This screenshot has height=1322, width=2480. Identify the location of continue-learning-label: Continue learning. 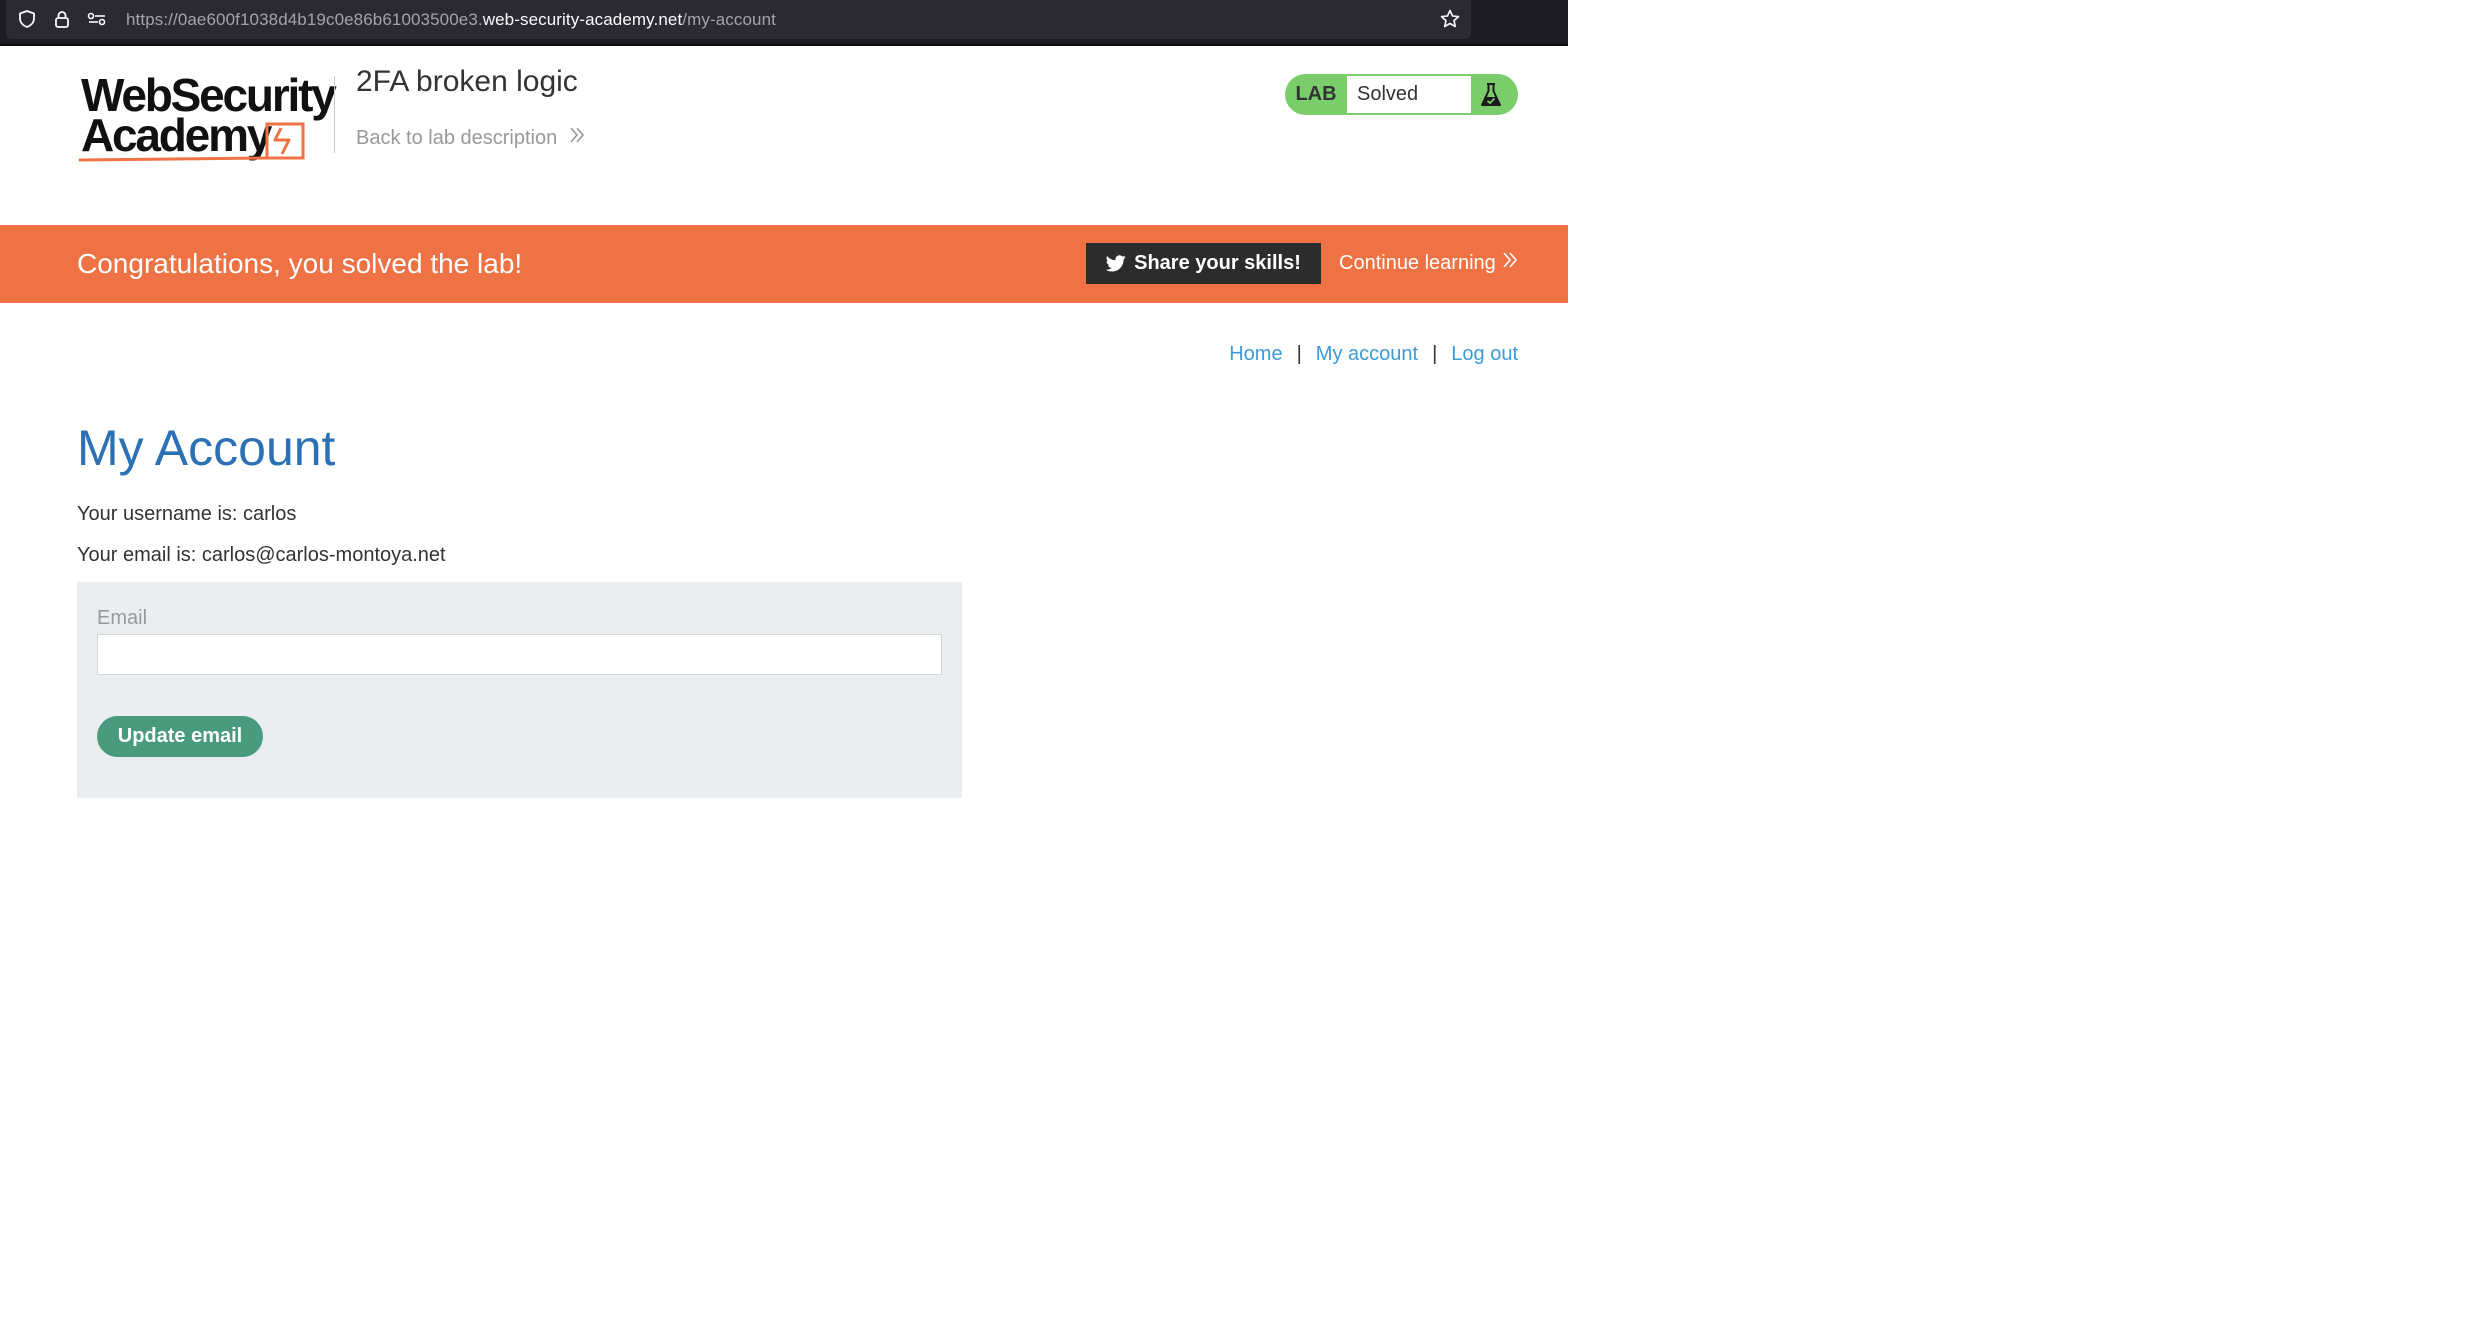
(1417, 263).